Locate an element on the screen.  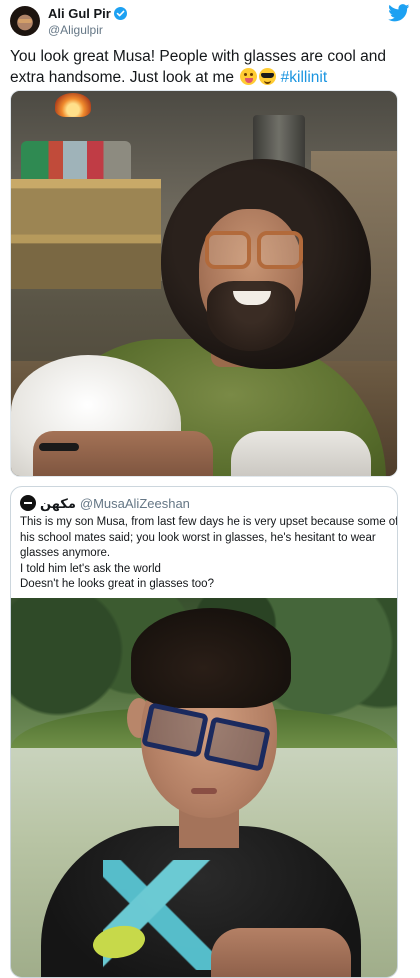
quoted-tweet-header: مکھن @MusaAliZeeshan is located at coordinates (105, 504).